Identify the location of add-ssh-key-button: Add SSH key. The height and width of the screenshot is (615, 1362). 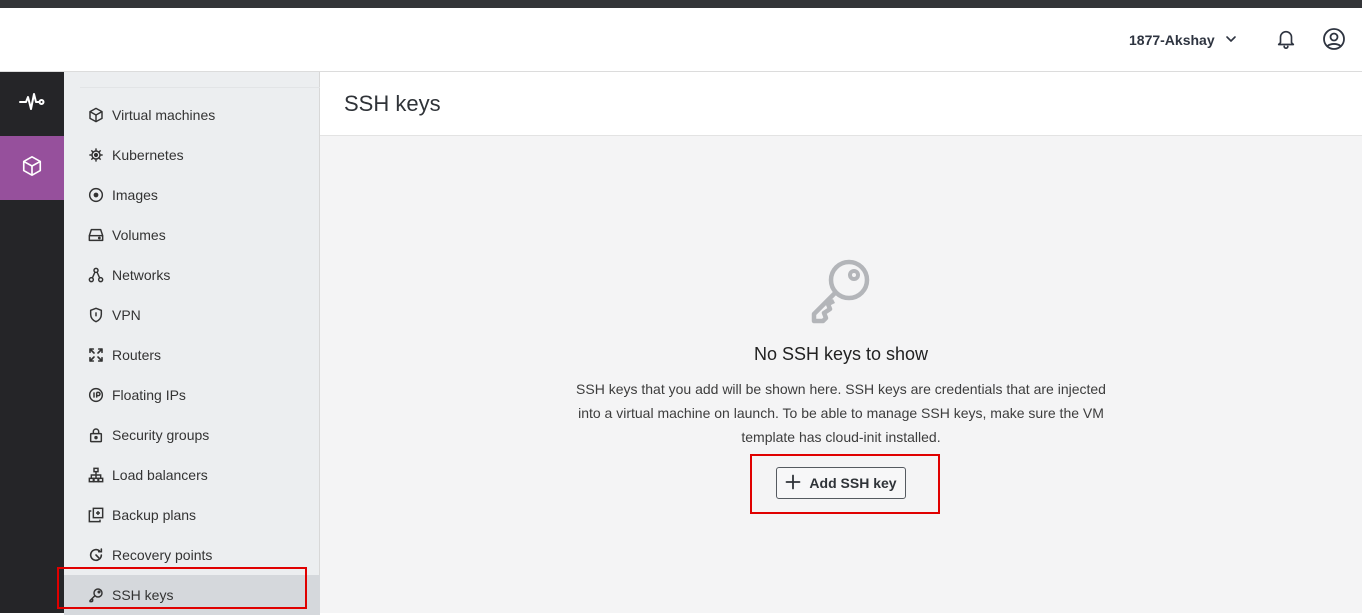
(841, 483).